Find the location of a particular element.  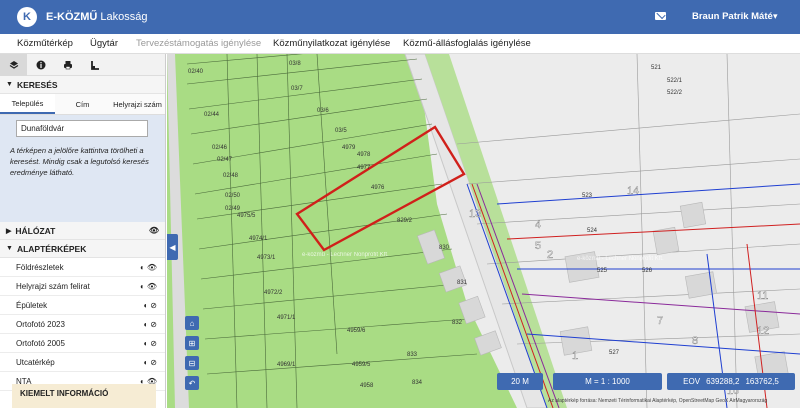

house-number: 4 is located at coordinates (538, 225).